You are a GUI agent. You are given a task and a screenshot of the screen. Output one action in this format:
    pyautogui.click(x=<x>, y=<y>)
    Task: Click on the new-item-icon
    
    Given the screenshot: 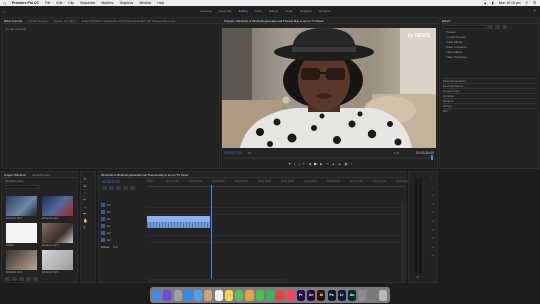 What is the action you would take?
    pyautogui.click(x=28, y=279)
    